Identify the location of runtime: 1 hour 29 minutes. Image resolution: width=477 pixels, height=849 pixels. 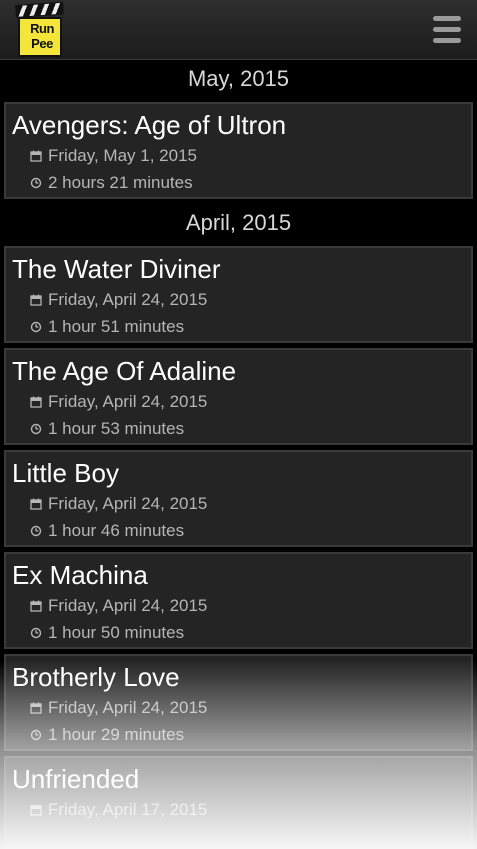
(107, 735).